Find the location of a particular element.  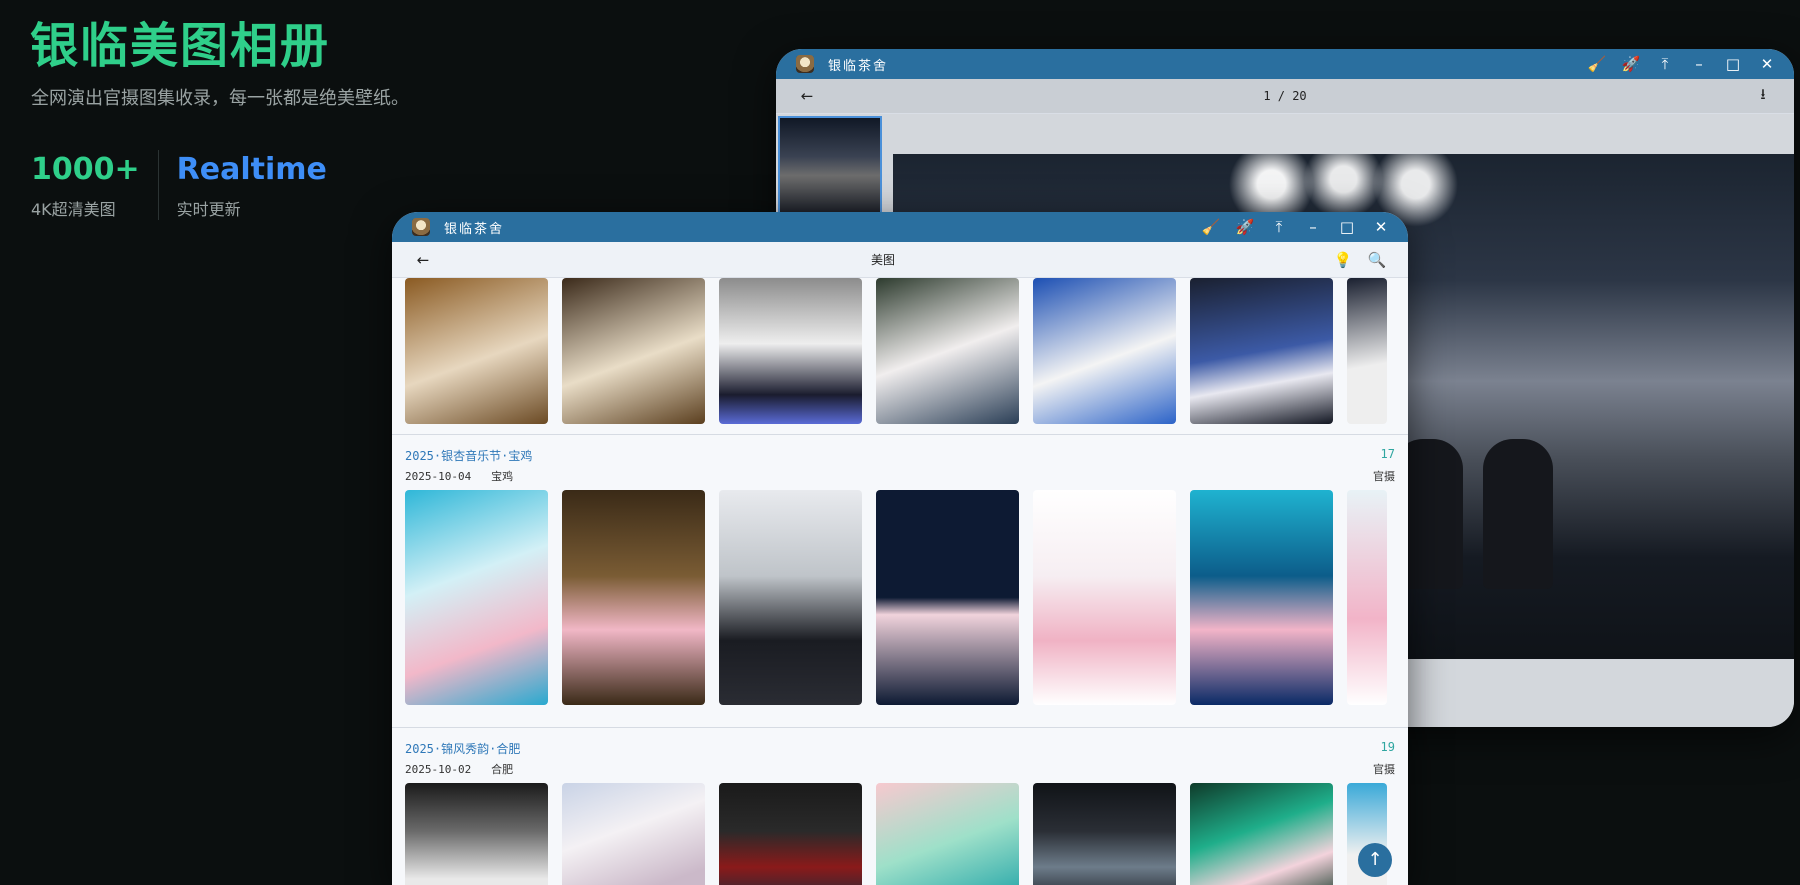

stat-value: Realtime is located at coordinates (251, 169).